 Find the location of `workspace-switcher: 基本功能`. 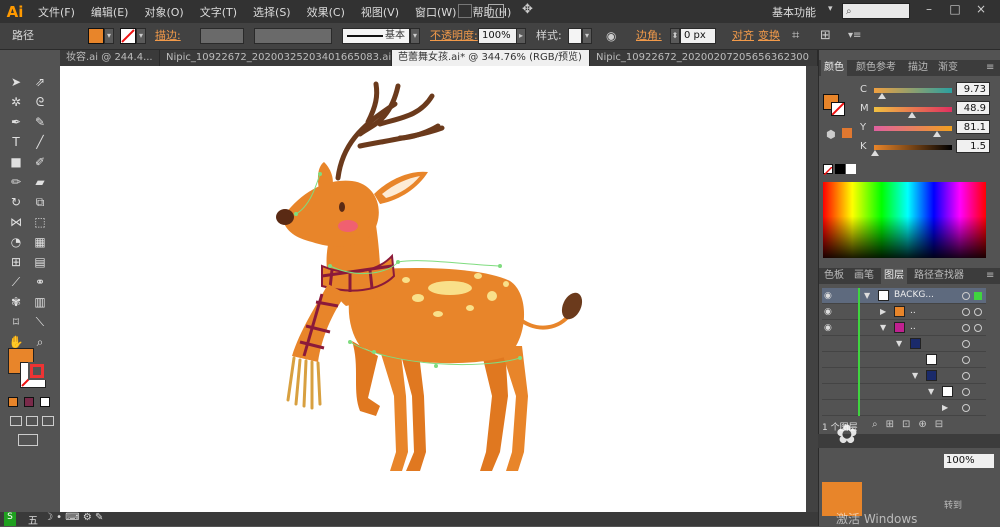

workspace-switcher: 基本功能 is located at coordinates (794, 12).